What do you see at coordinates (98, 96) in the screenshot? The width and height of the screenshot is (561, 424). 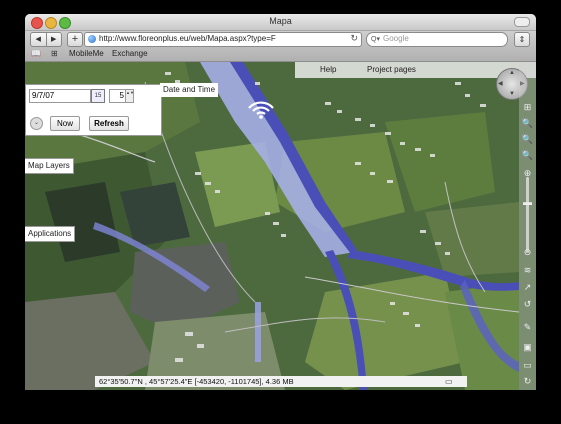 I see `calendar-icon: 15` at bounding box center [98, 96].